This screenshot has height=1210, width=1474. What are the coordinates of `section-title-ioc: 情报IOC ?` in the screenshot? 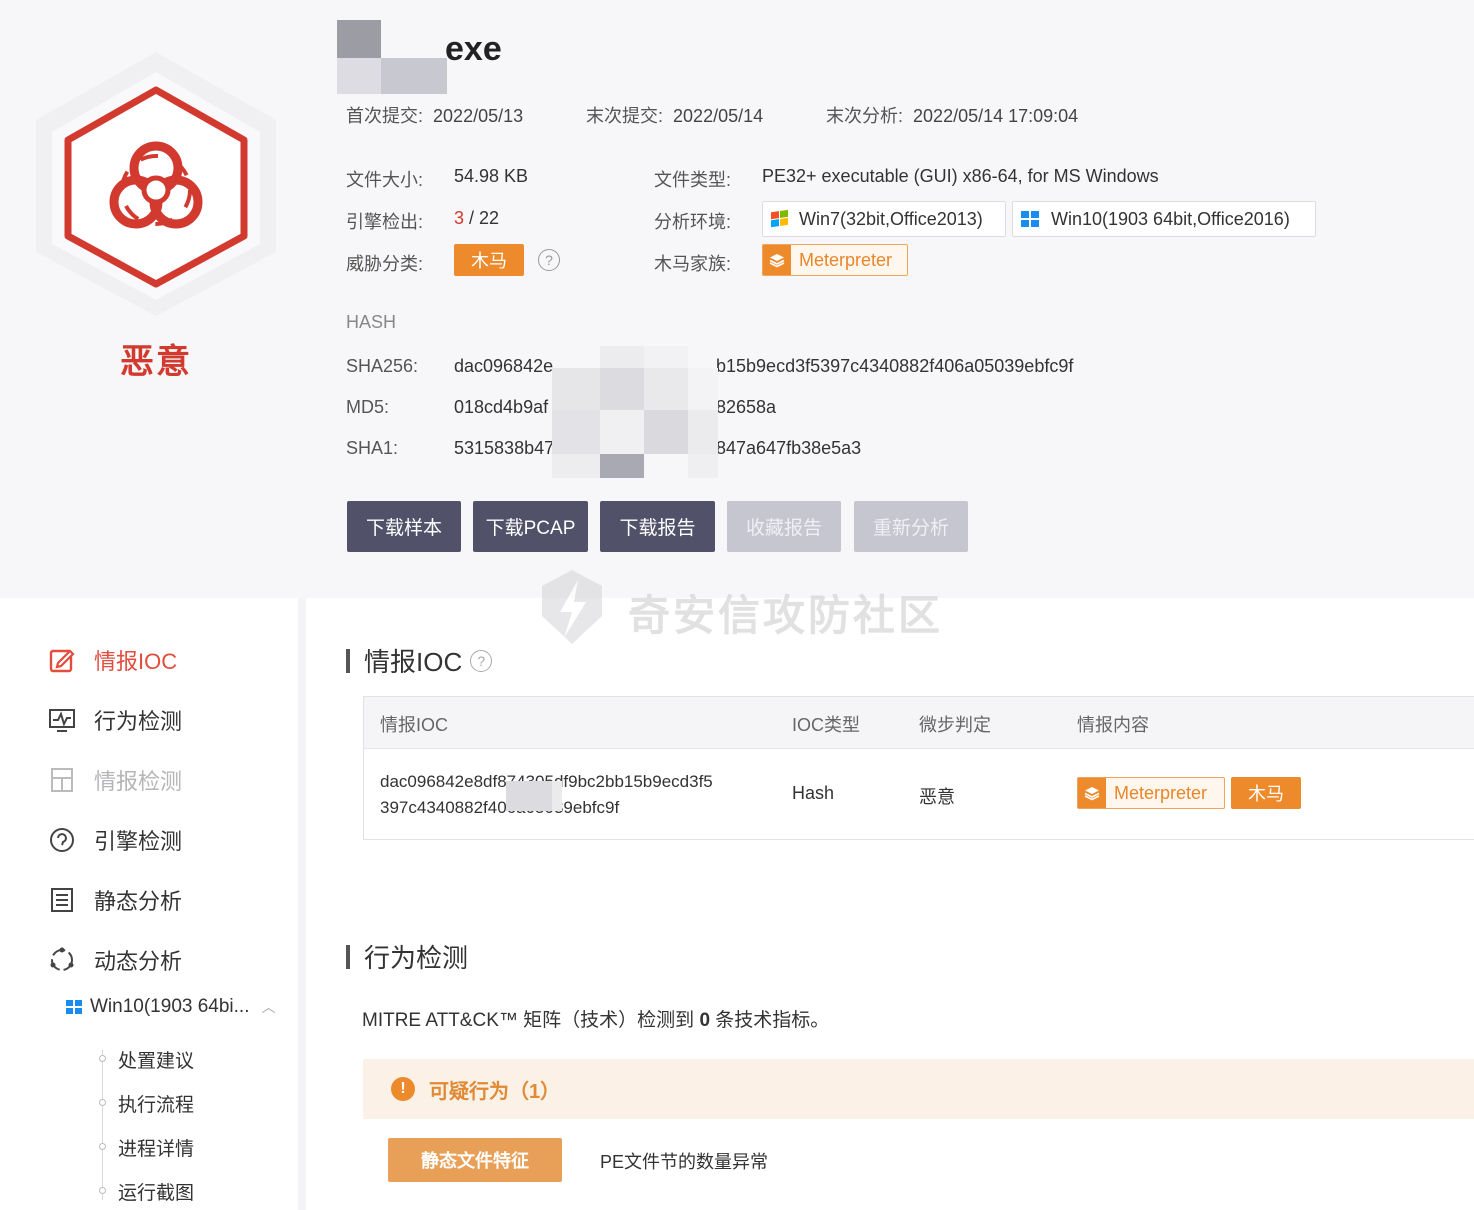 It's located at (419, 660).